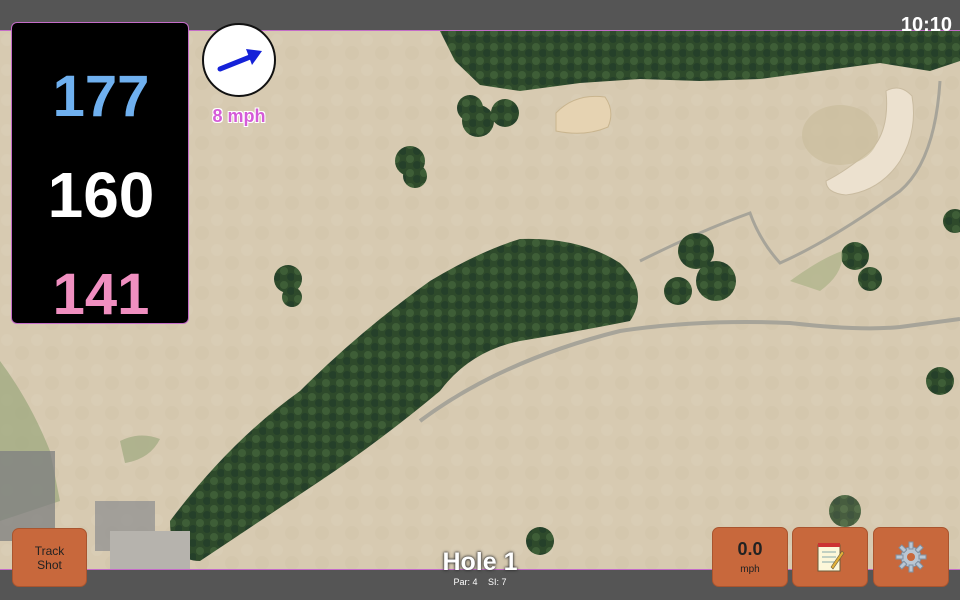 The image size is (960, 600). What do you see at coordinates (101, 294) in the screenshot?
I see `front-distance: 141` at bounding box center [101, 294].